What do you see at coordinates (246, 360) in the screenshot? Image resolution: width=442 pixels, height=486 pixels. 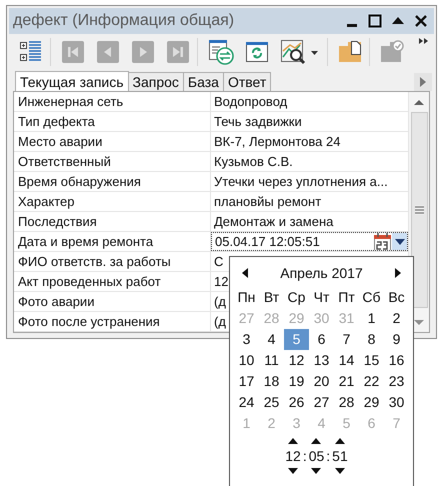 I see `calendar-day: 10` at bounding box center [246, 360].